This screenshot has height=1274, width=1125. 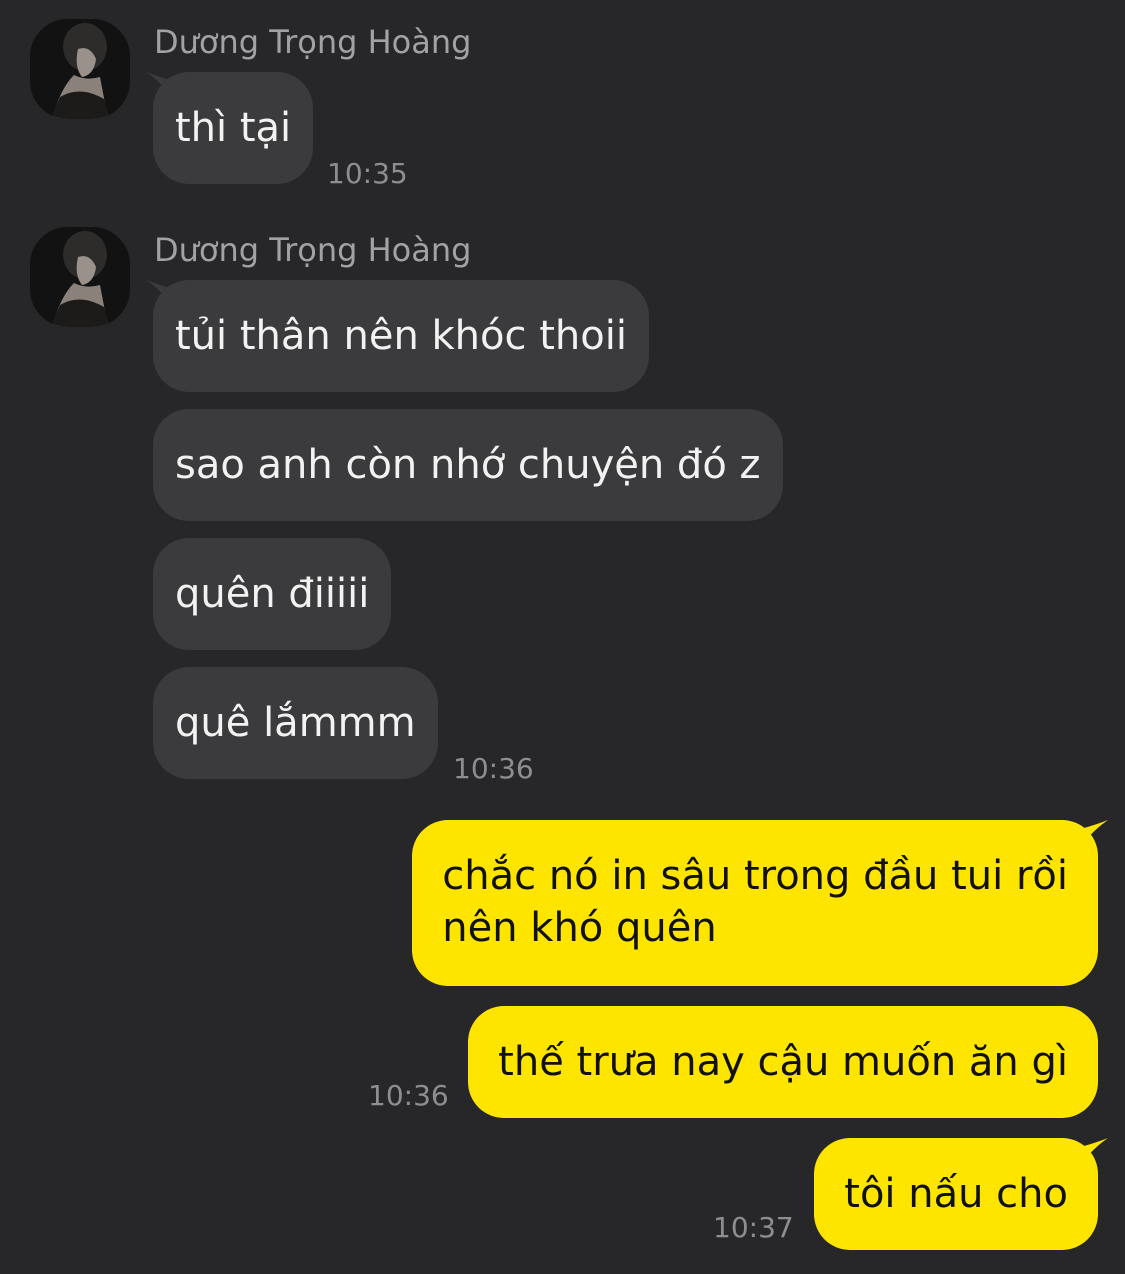 What do you see at coordinates (579, 928) in the screenshot?
I see `message-line: nên khó quên` at bounding box center [579, 928].